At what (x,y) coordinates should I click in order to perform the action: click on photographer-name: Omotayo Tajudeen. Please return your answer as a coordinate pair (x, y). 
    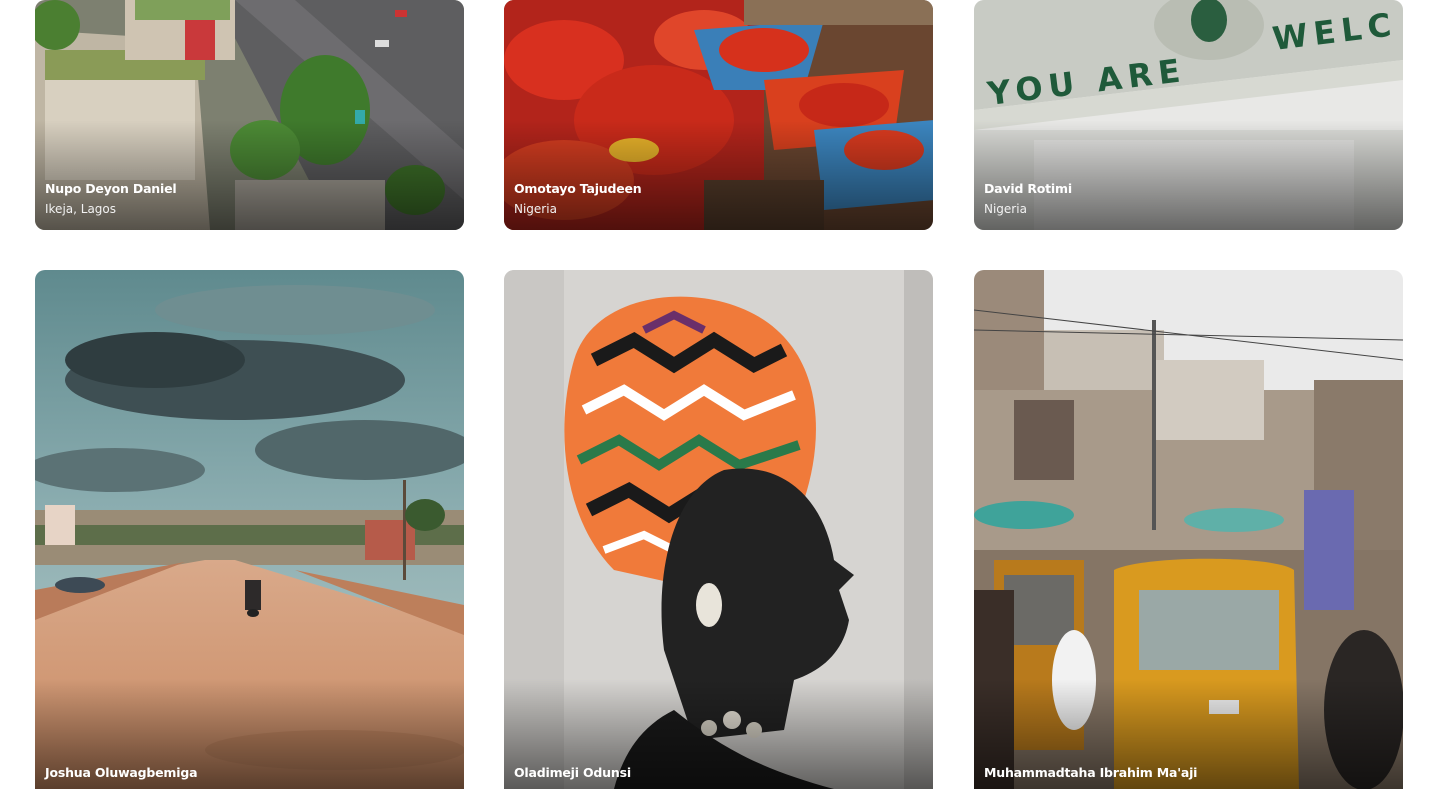
    Looking at the image, I should click on (578, 189).